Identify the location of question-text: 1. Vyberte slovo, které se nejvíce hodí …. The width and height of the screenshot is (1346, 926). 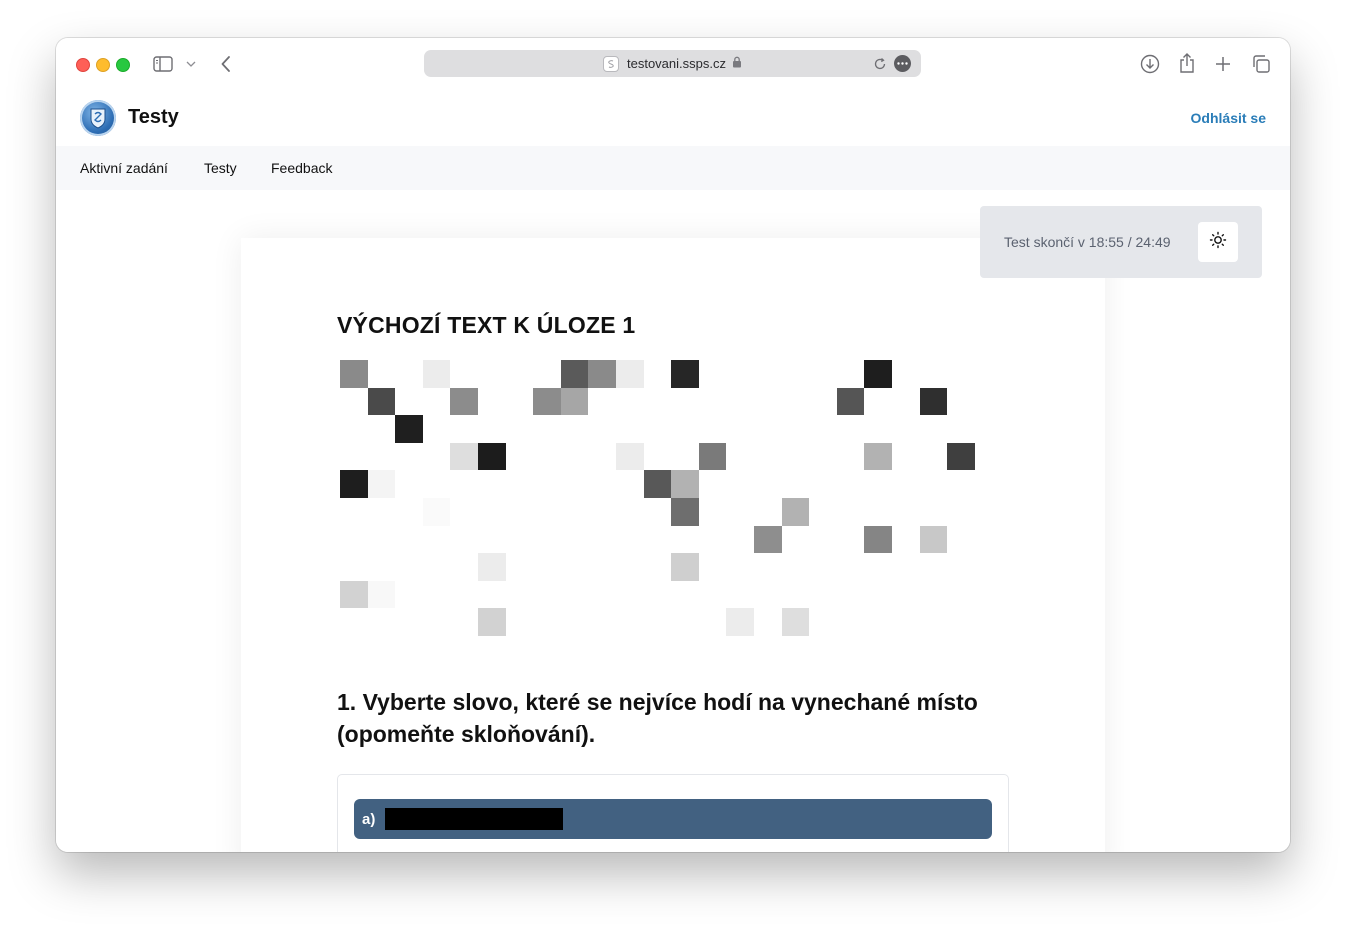
(657, 718).